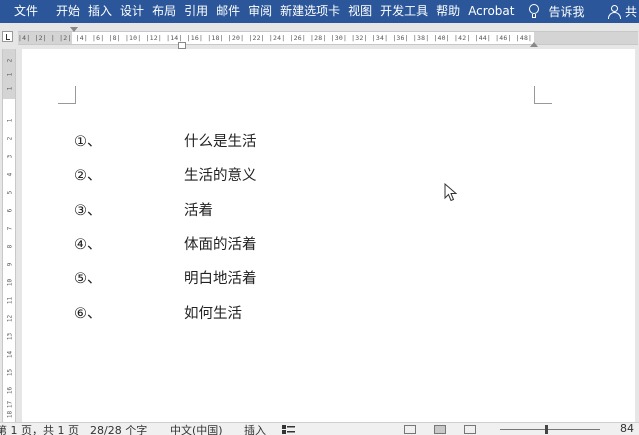  I want to click on macro-record-icon, so click(288, 429).